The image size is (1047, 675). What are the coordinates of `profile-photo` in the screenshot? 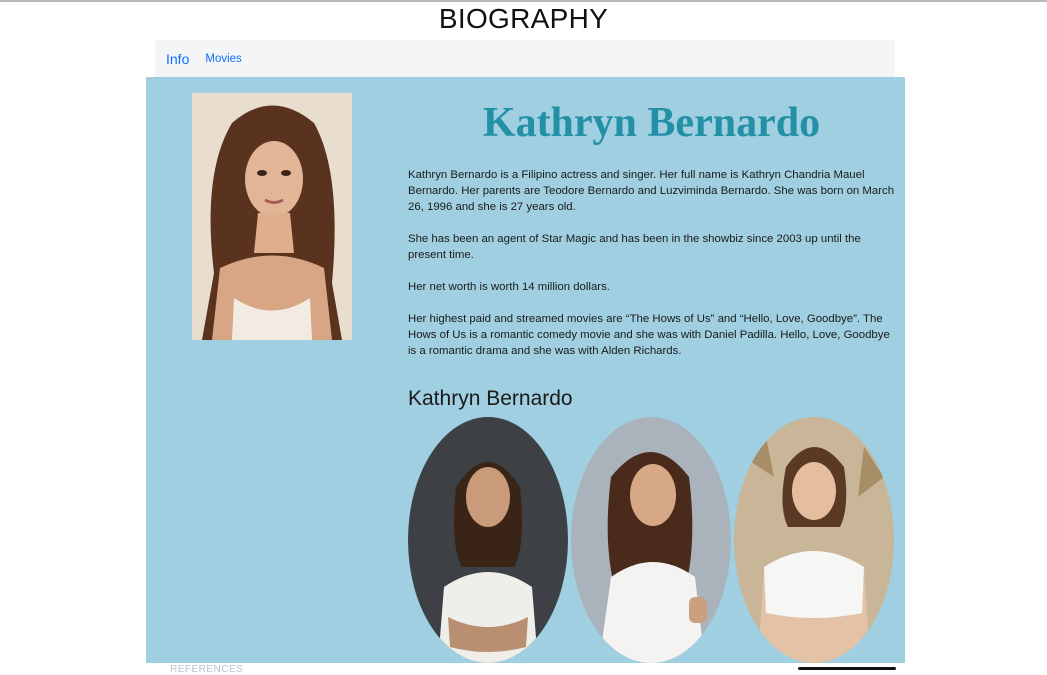 It's located at (272, 216).